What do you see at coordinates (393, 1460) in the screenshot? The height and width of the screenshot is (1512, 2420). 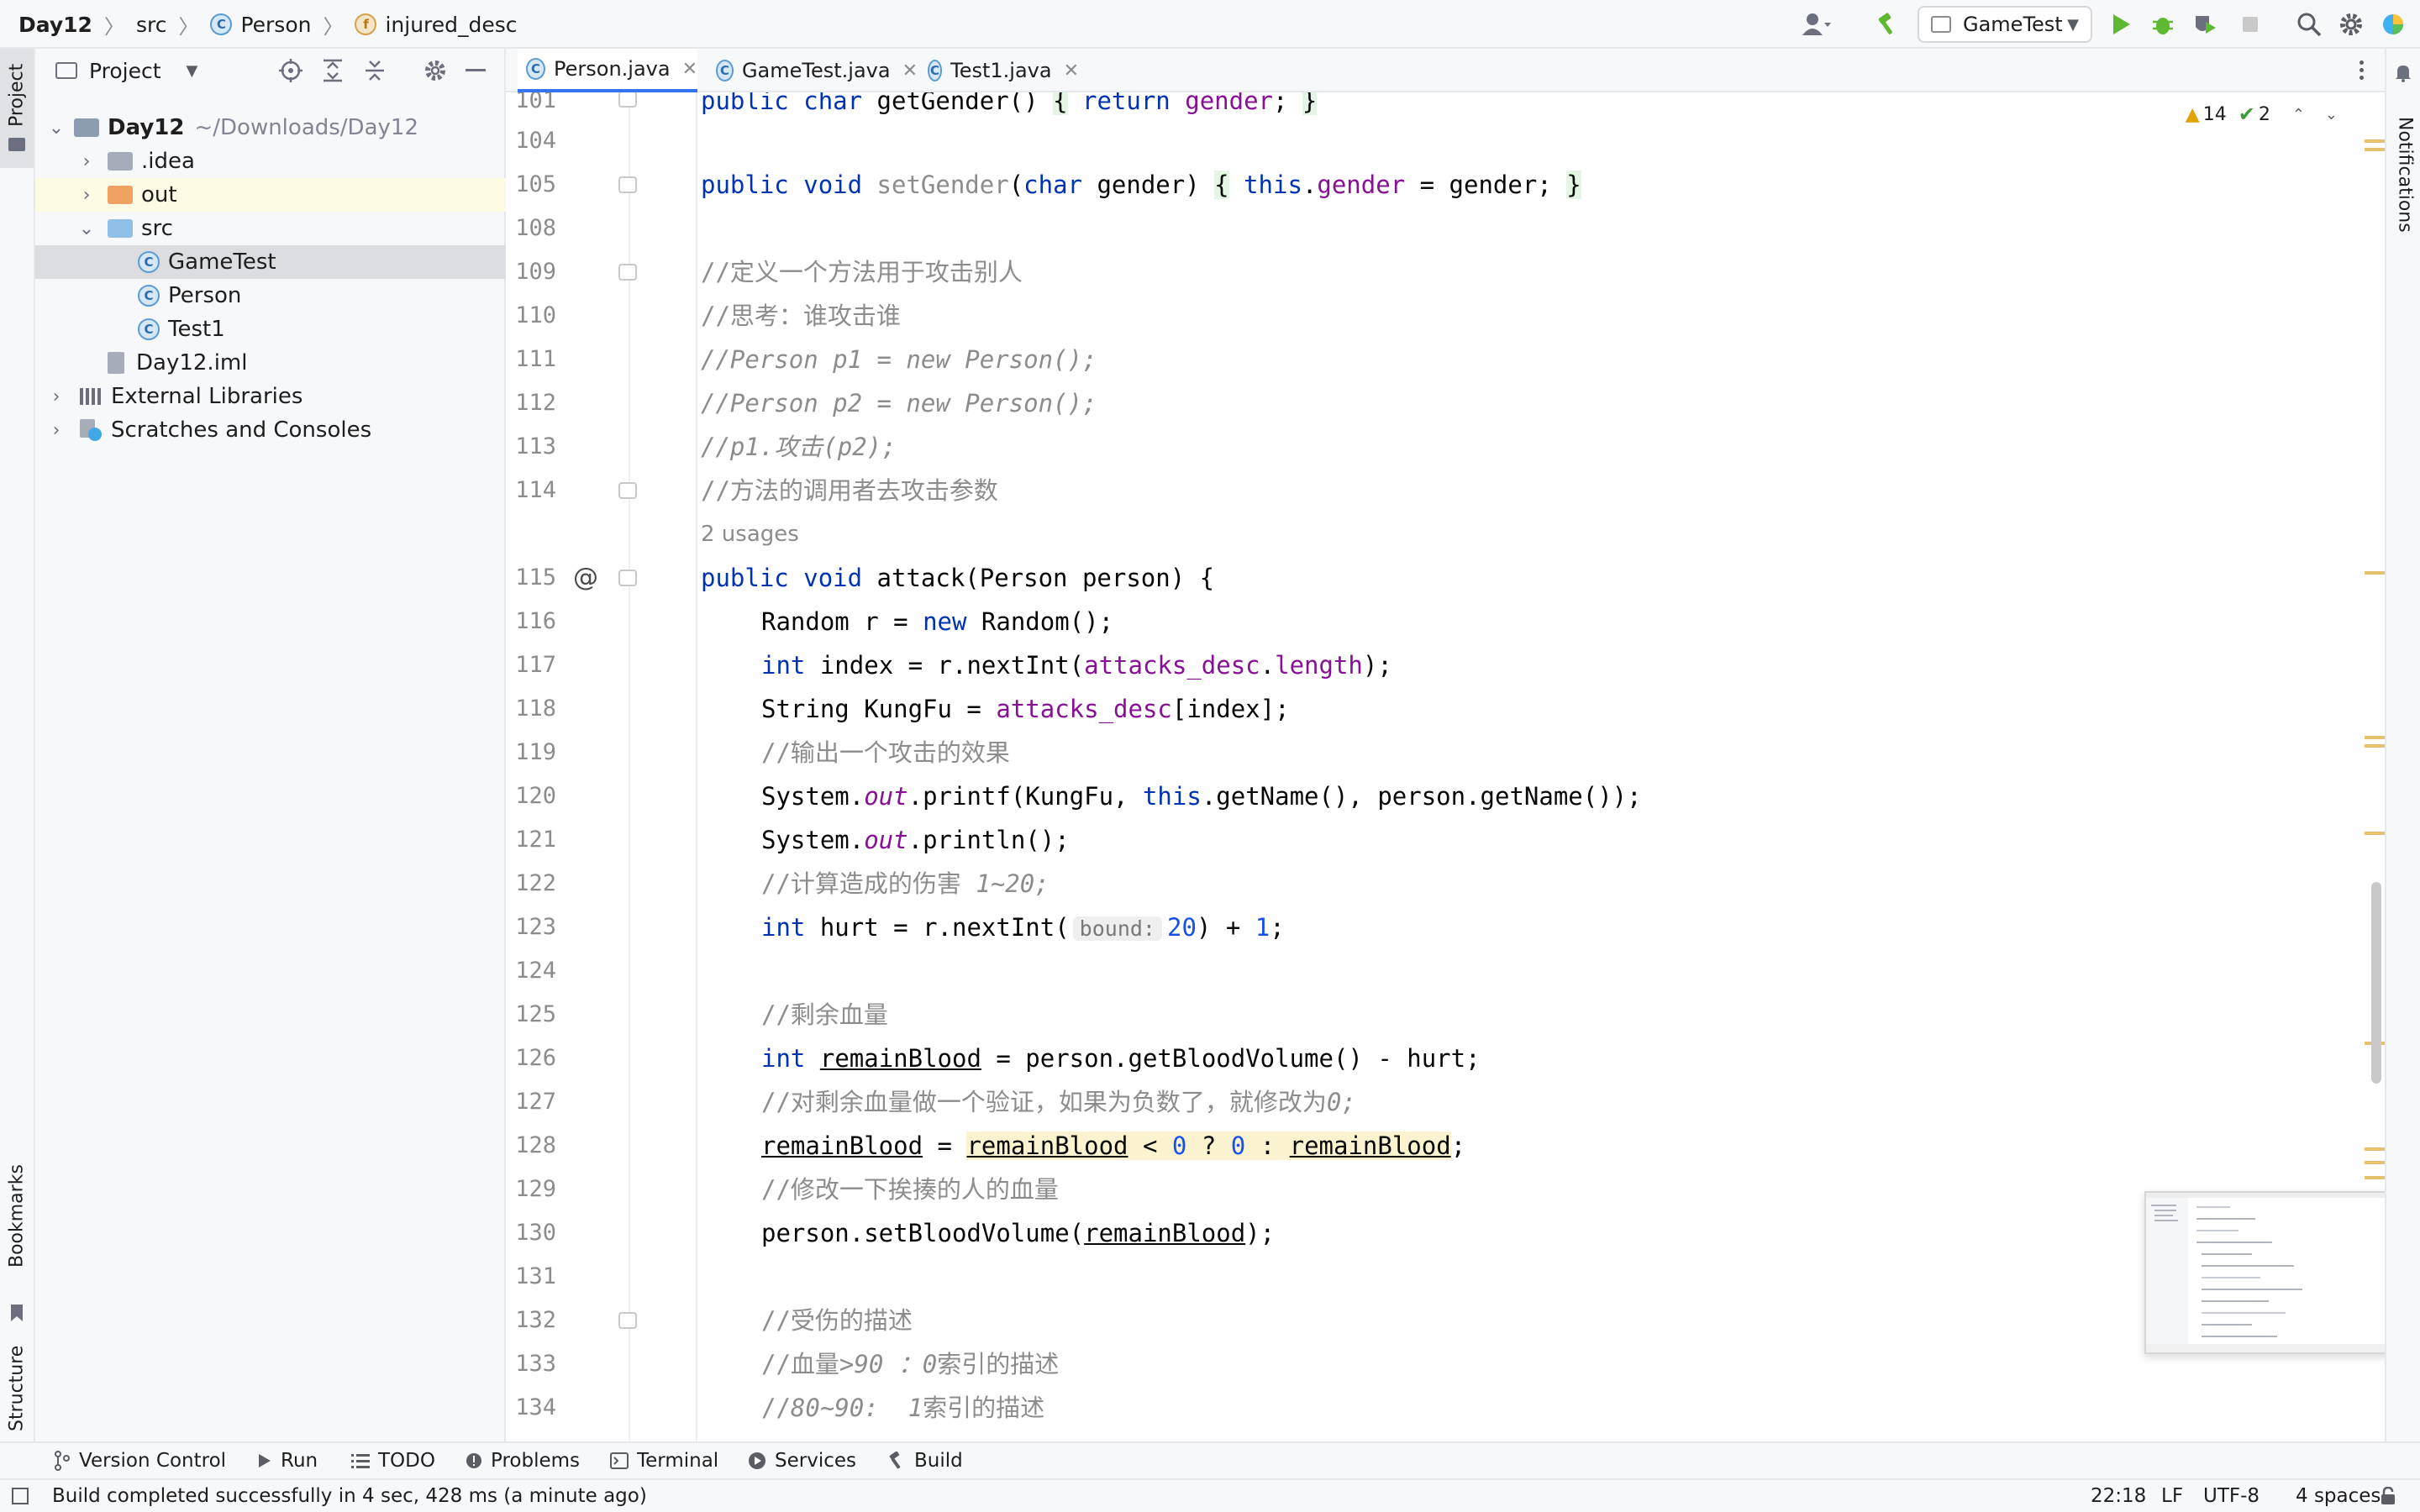 I see `tool-todo: TODO` at bounding box center [393, 1460].